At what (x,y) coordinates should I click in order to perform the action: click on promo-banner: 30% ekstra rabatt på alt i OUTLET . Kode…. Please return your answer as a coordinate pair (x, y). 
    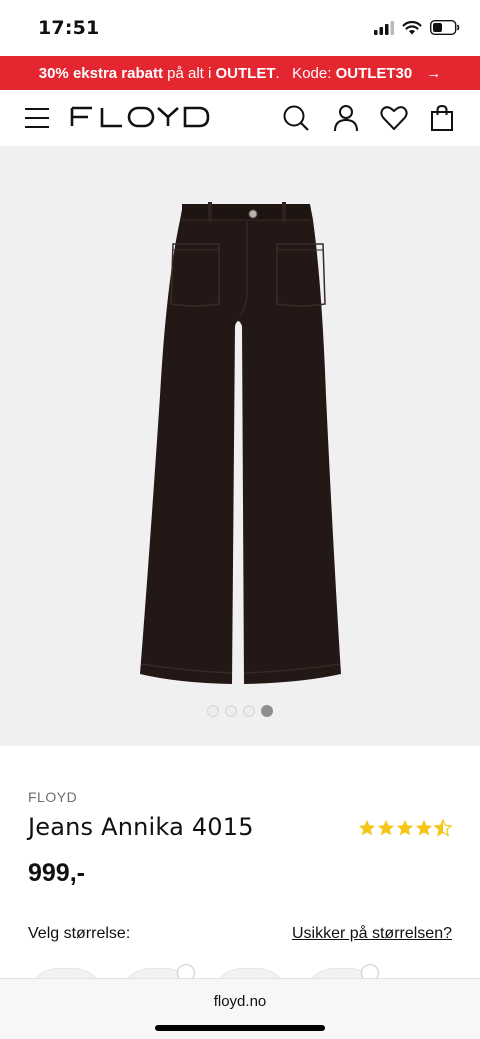
    Looking at the image, I should click on (240, 73).